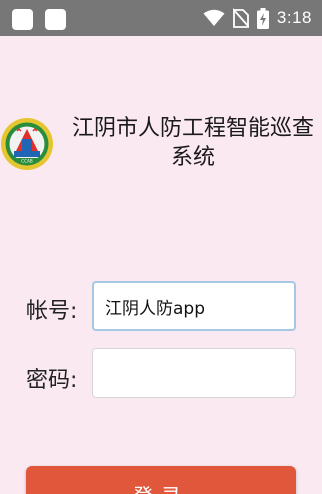 The width and height of the screenshot is (322, 494). What do you see at coordinates (194, 306) in the screenshot?
I see `account-input` at bounding box center [194, 306].